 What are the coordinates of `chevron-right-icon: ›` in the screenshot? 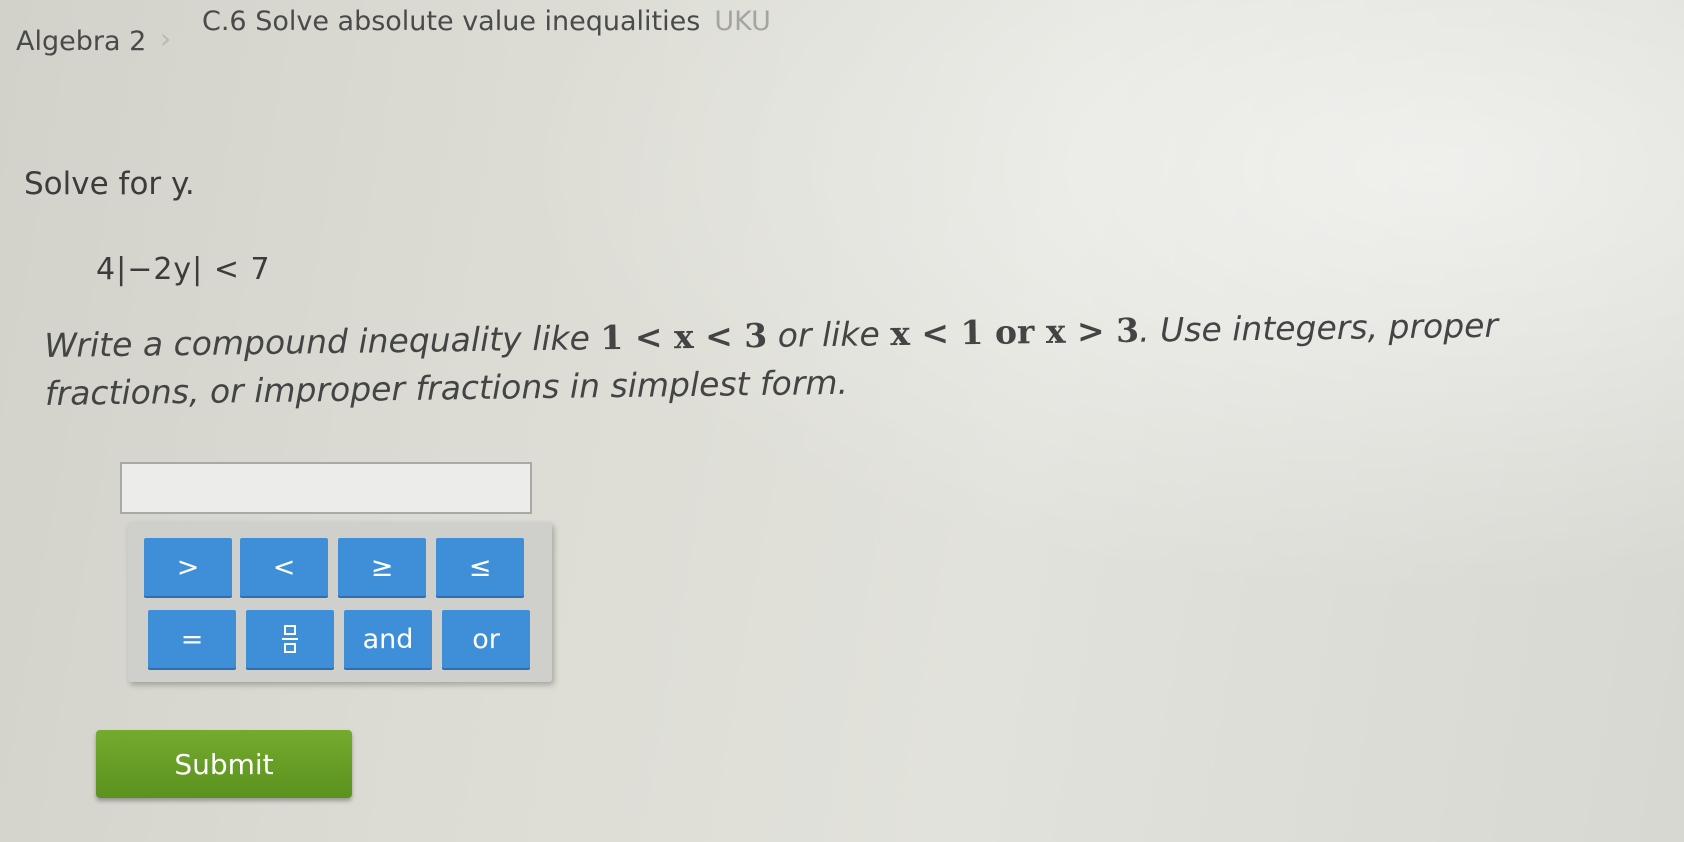 It's located at (166, 38).